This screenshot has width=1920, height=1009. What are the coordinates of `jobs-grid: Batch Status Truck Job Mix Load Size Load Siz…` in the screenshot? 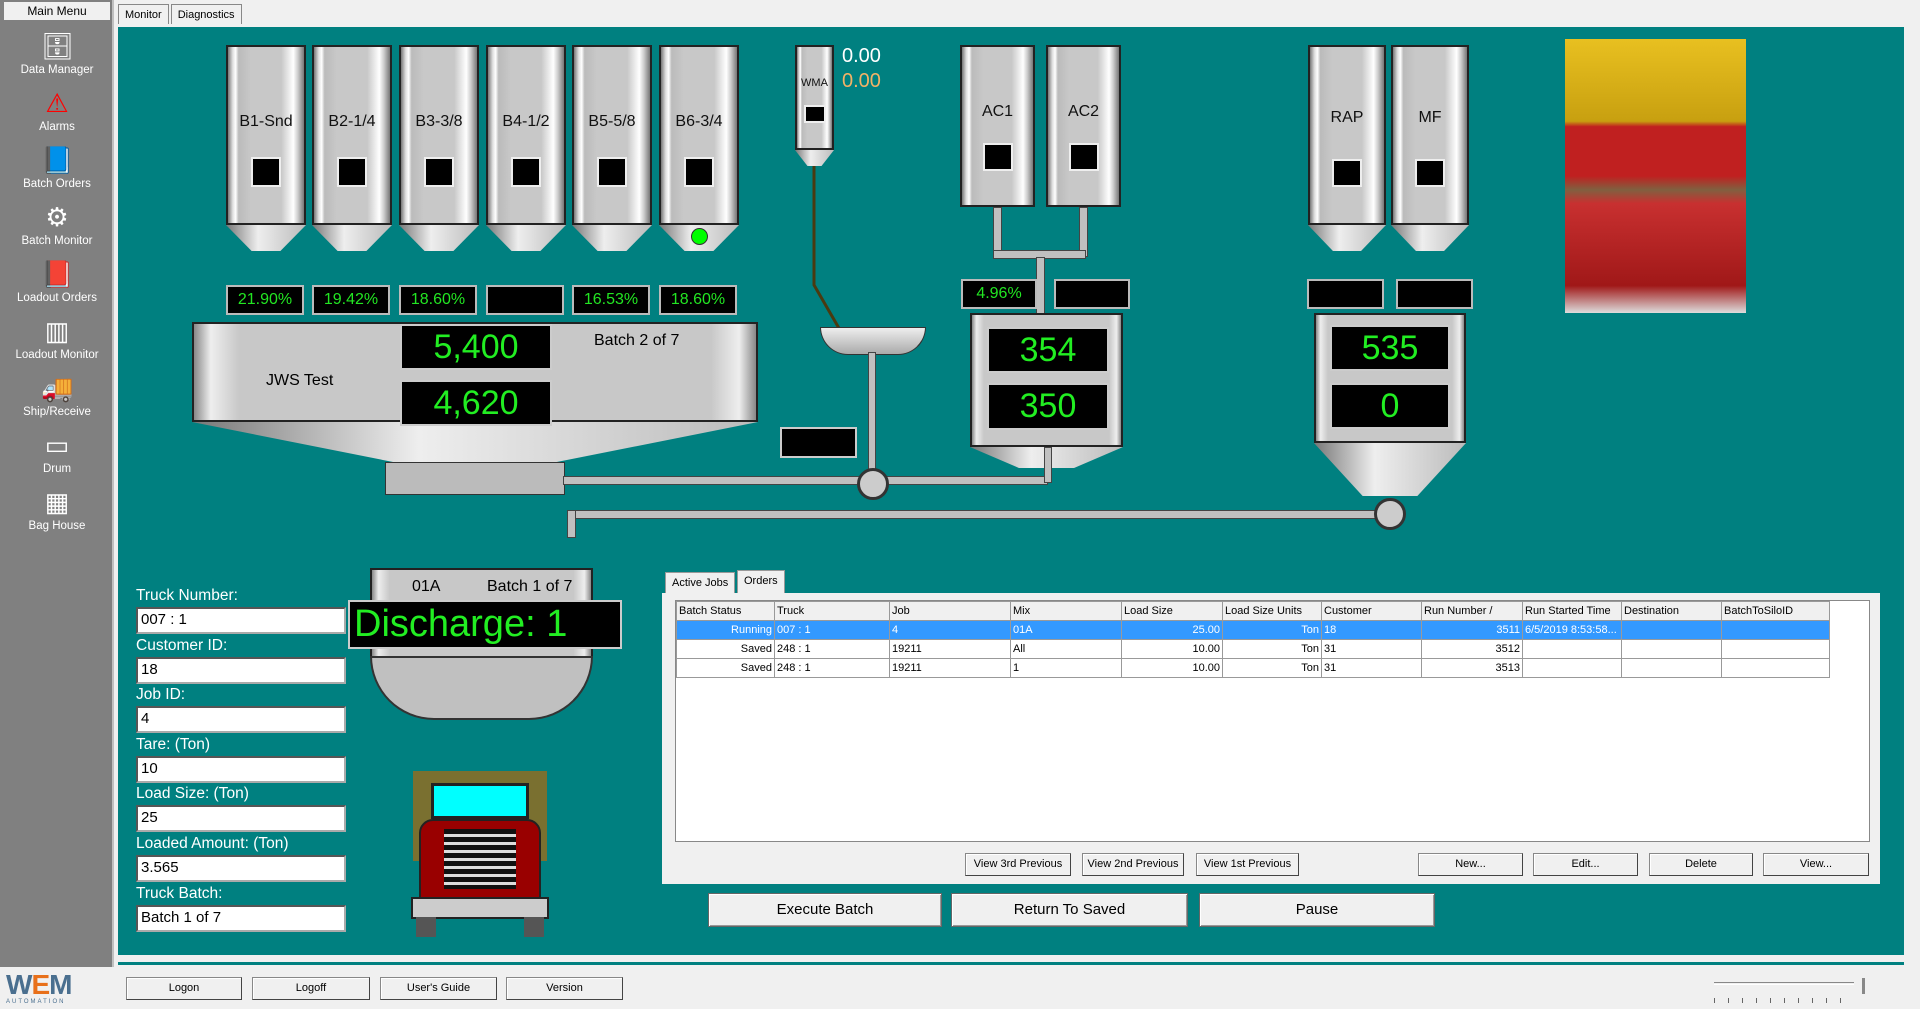 It's located at (1272, 721).